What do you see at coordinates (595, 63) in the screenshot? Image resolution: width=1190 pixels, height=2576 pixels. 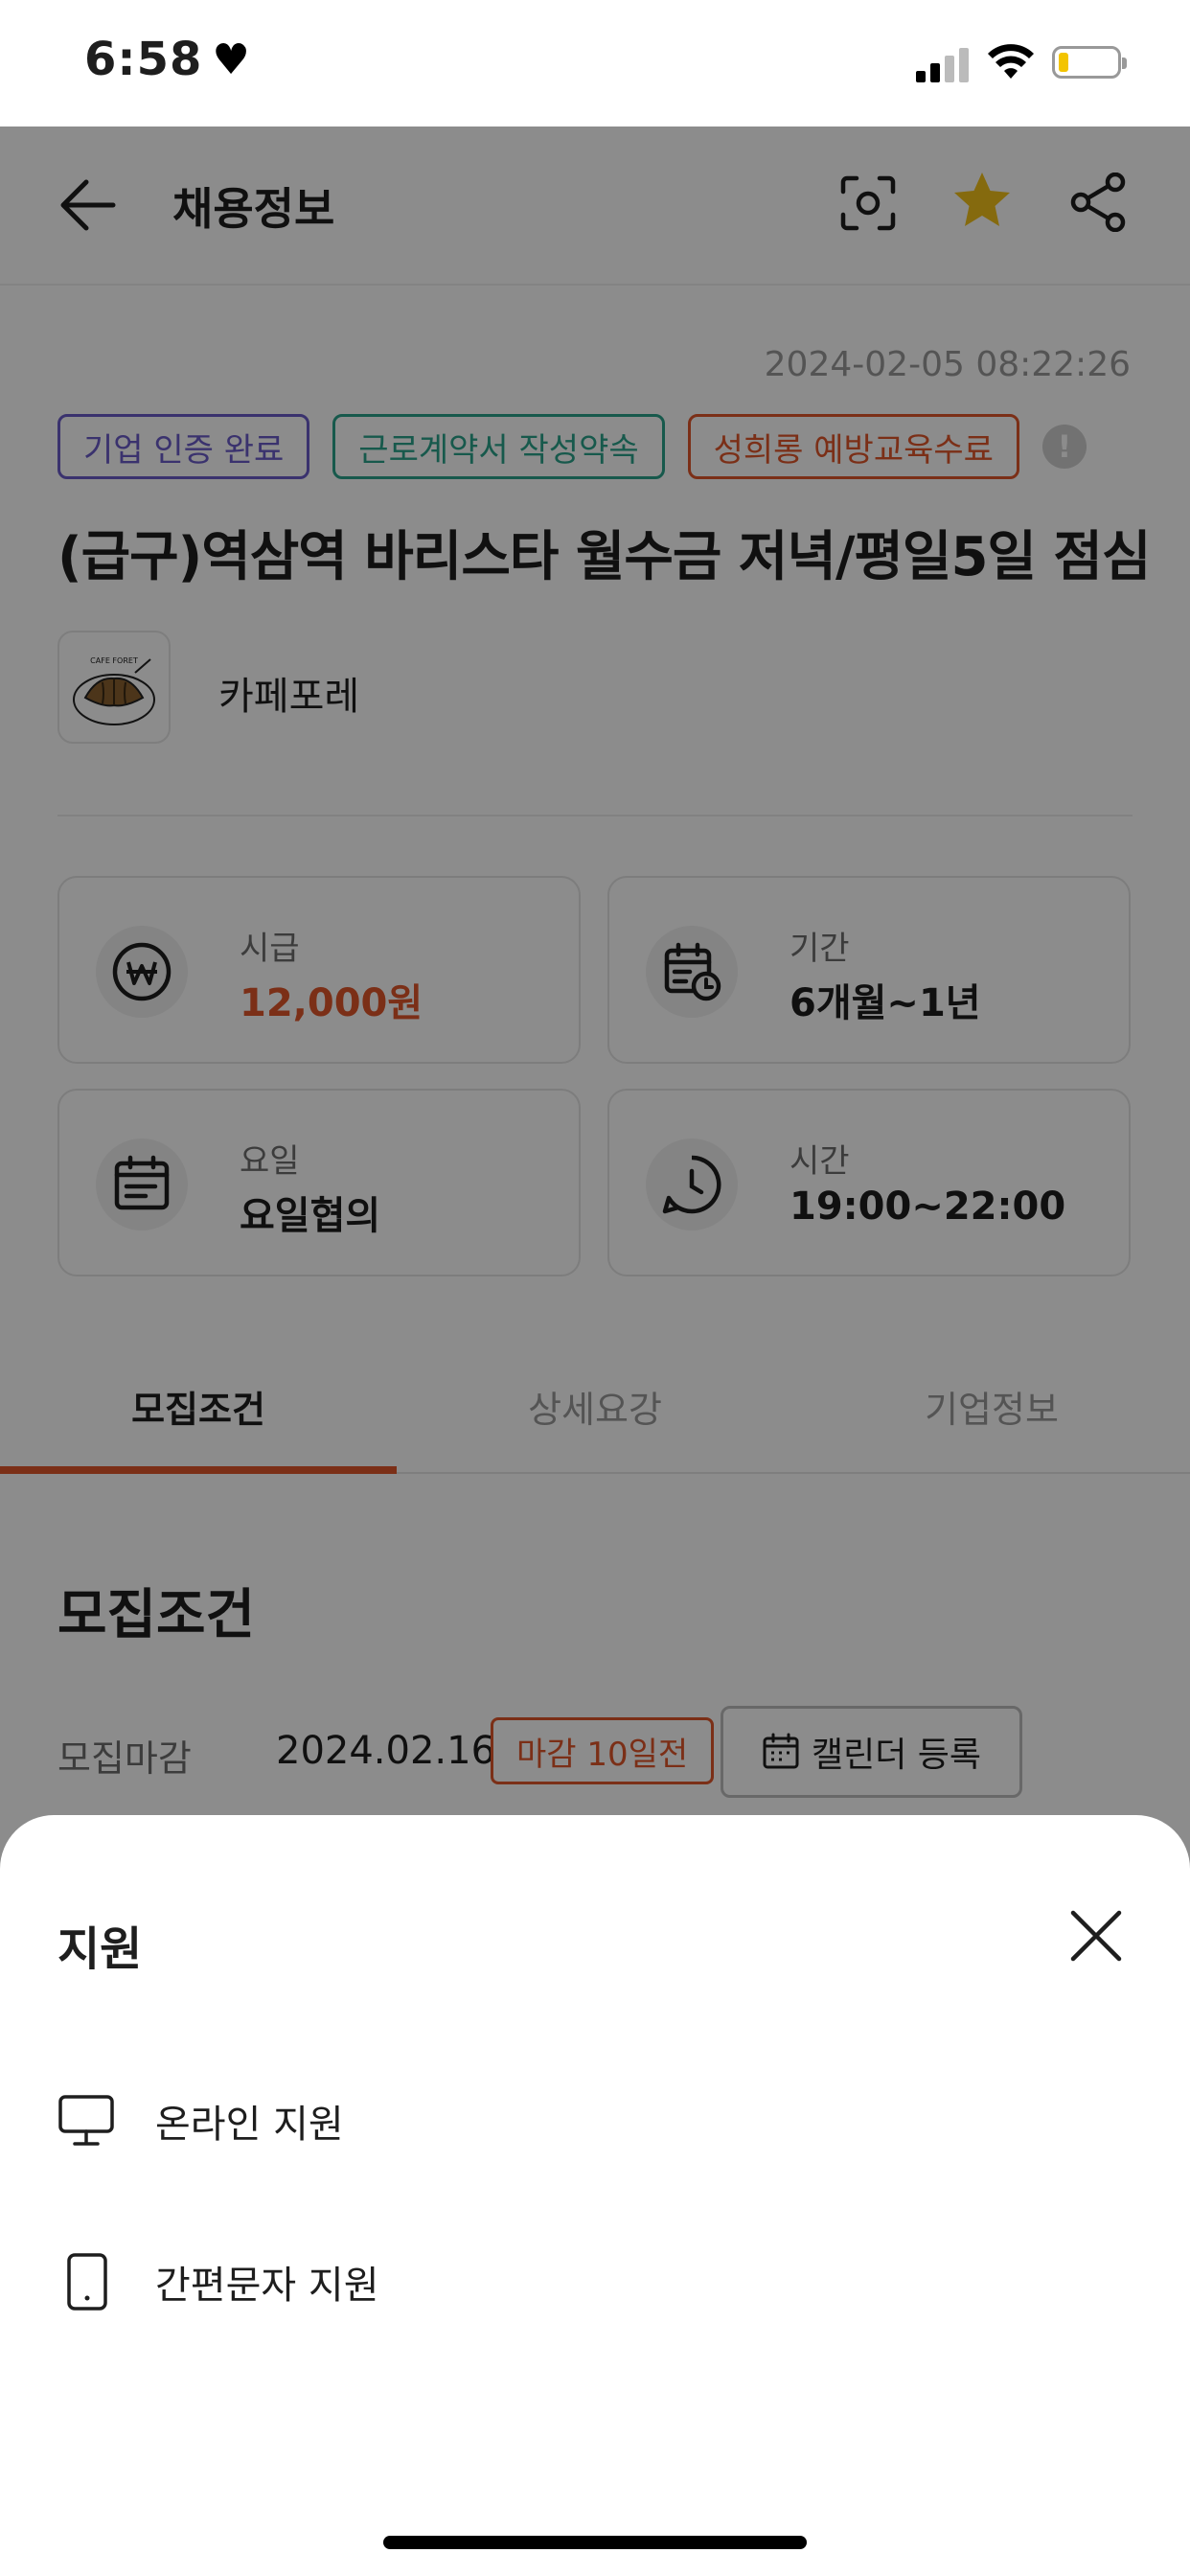 I see `status-bar: 6:58 ♥` at bounding box center [595, 63].